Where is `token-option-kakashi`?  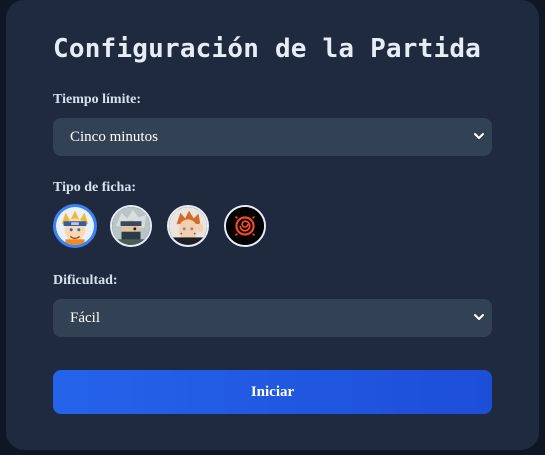 token-option-kakashi is located at coordinates (131, 226).